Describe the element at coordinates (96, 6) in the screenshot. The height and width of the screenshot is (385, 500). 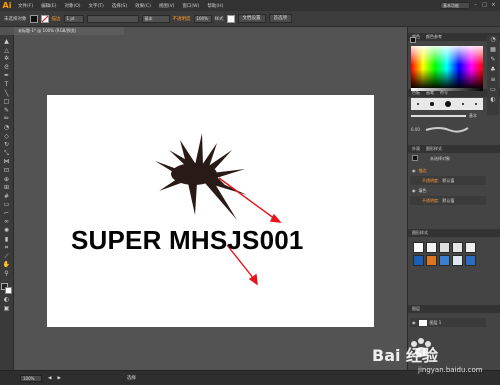
I see `menu-type: 文字(T)` at that location.